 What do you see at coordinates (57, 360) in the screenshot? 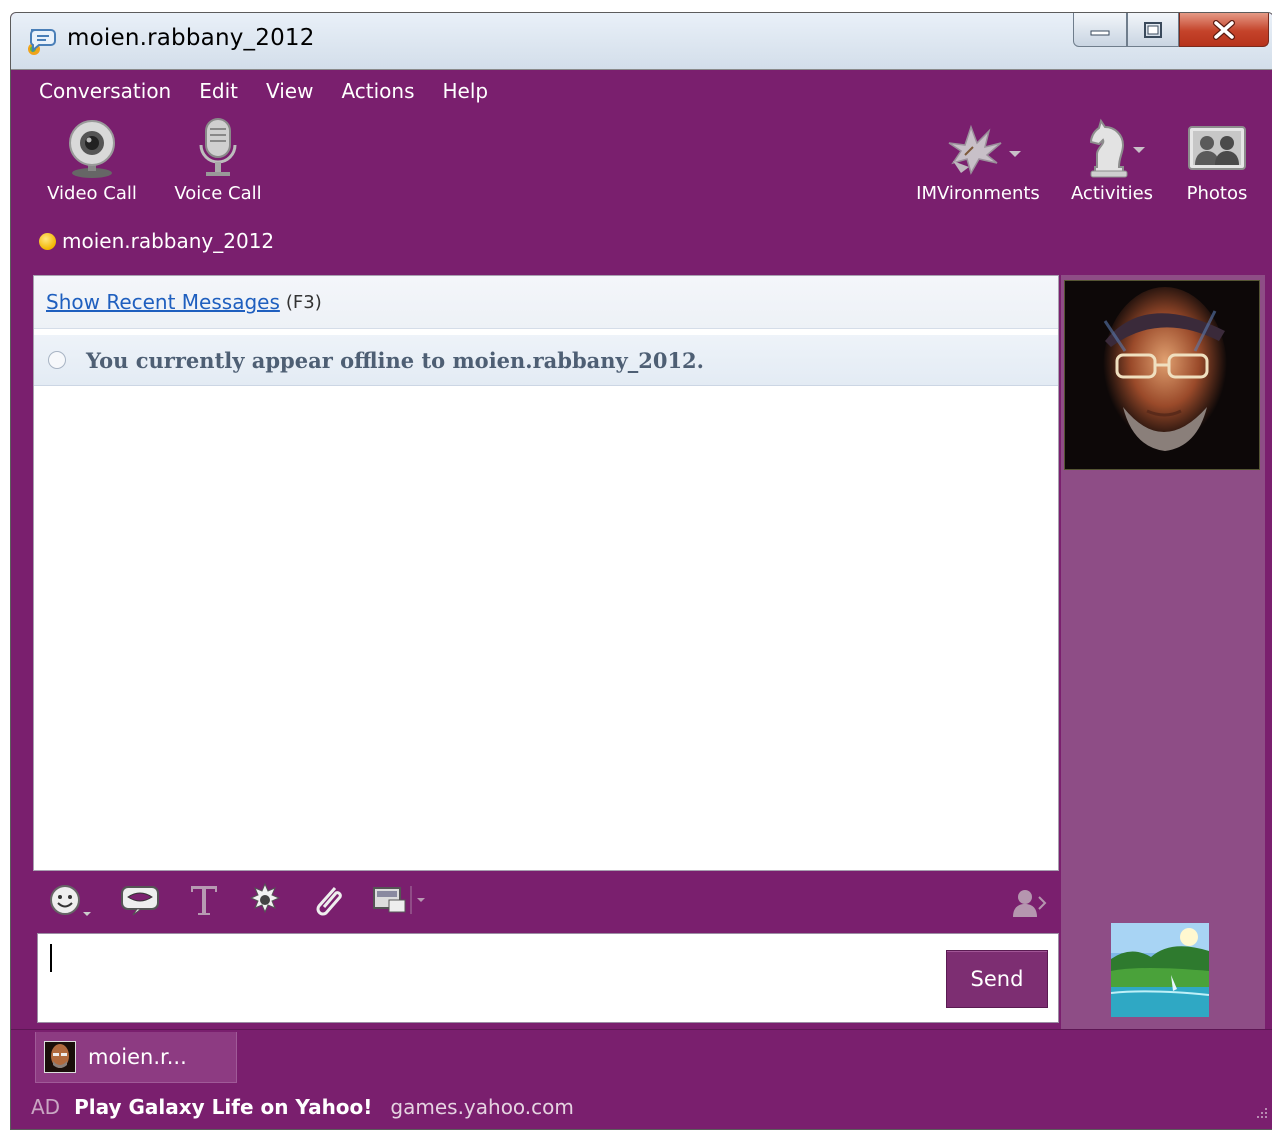
I see `offline-status-icon` at bounding box center [57, 360].